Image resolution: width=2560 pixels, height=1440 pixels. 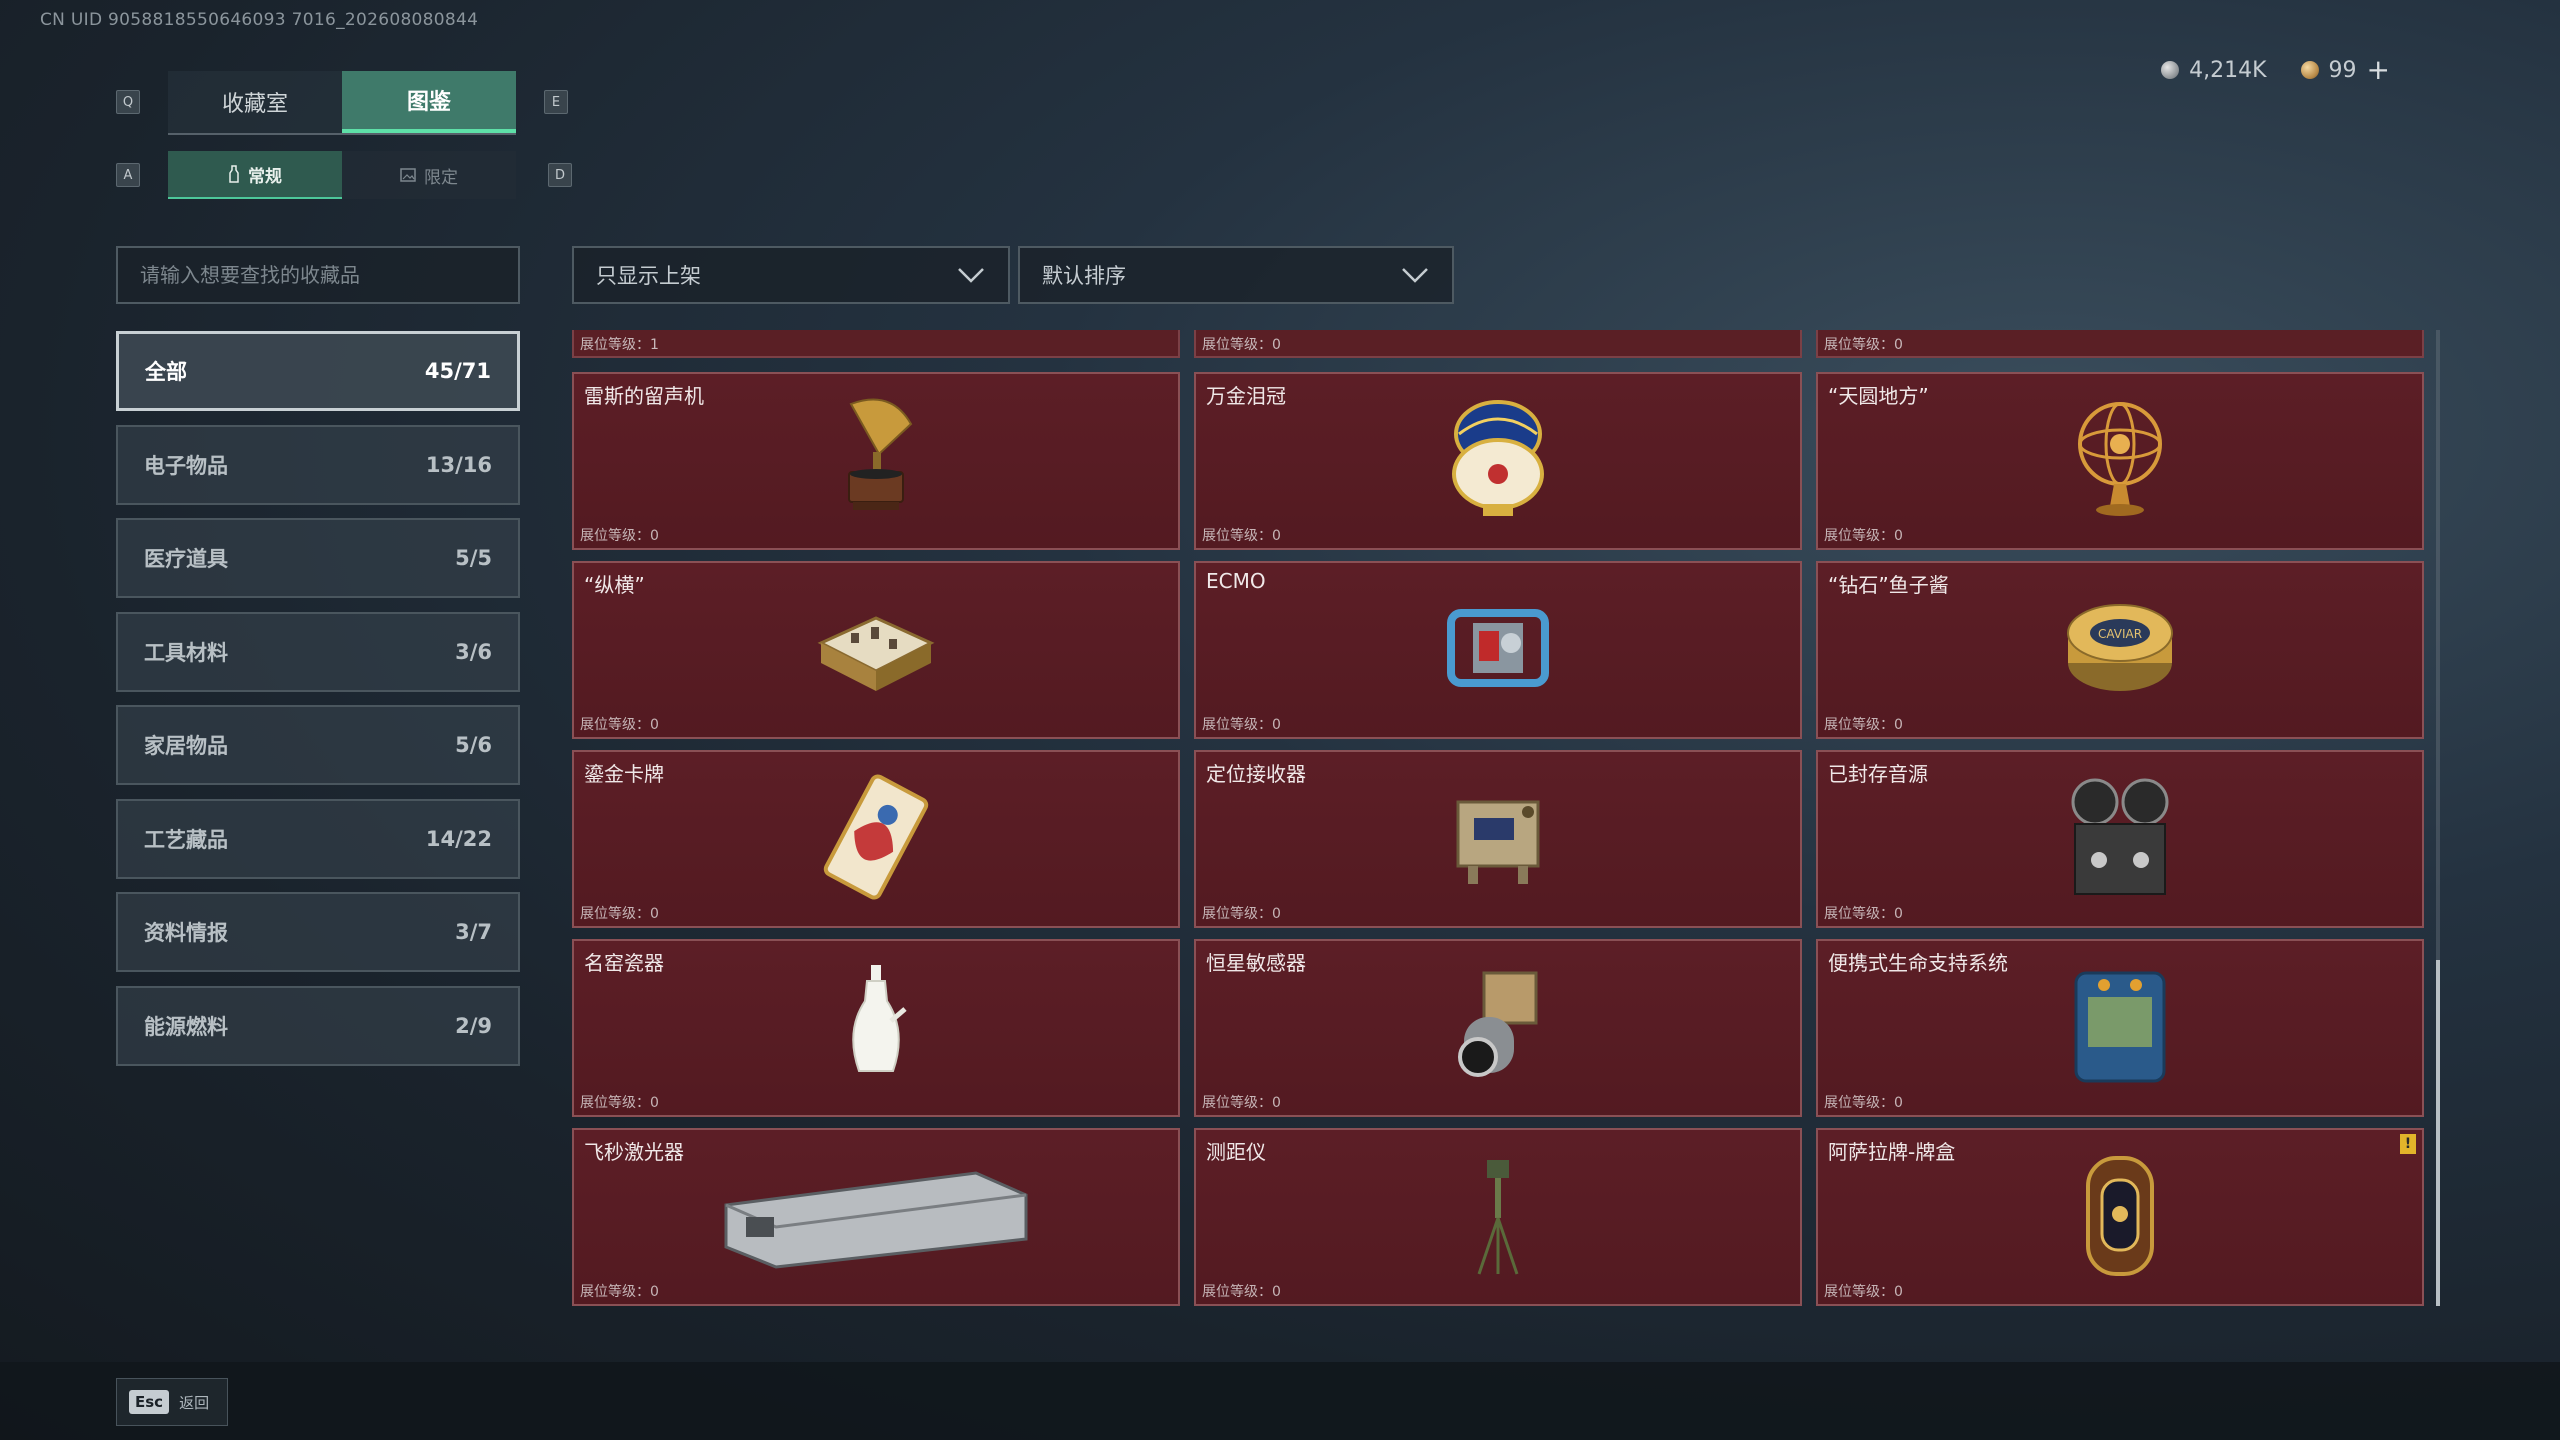 I want to click on category-household: 家居物品 5/6, so click(x=318, y=745).